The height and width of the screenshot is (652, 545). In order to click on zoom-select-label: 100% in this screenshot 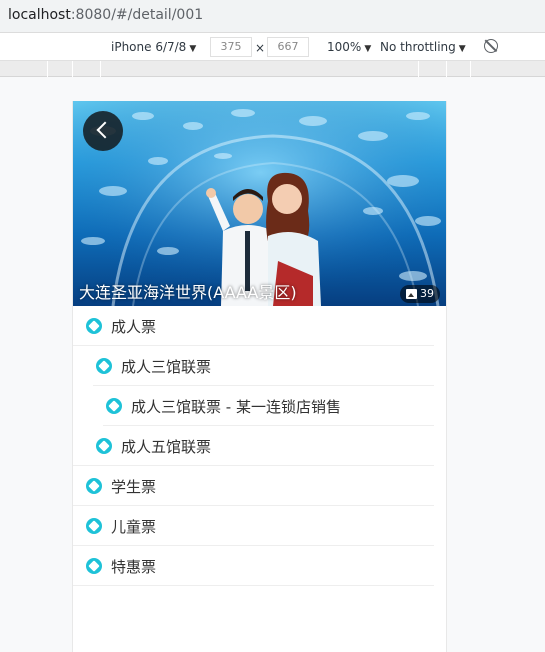, I will do `click(344, 47)`.